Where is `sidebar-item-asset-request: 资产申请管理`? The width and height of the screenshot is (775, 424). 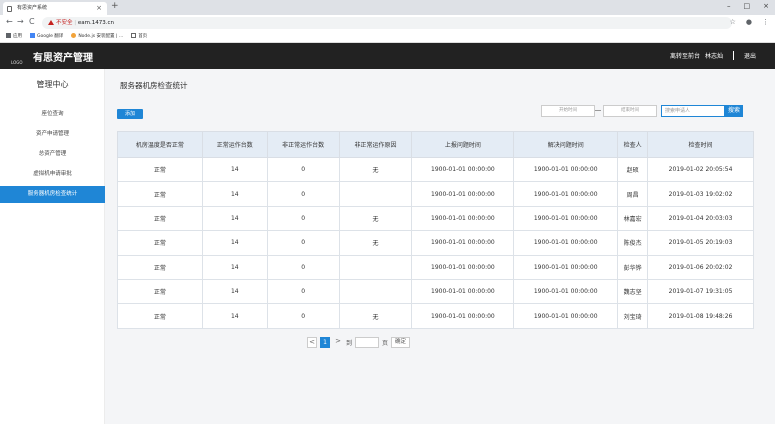
sidebar-item-asset-request: 资产申请管理 is located at coordinates (52, 134).